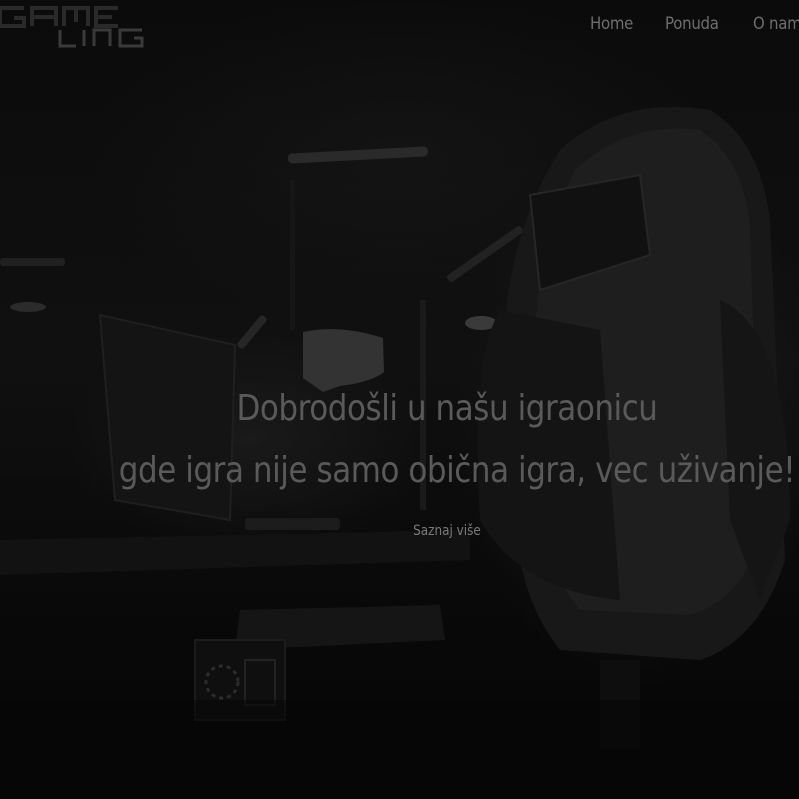 The height and width of the screenshot is (799, 799). Describe the element at coordinates (692, 24) in the screenshot. I see `nav-link-ponuda: Ponuda` at that location.